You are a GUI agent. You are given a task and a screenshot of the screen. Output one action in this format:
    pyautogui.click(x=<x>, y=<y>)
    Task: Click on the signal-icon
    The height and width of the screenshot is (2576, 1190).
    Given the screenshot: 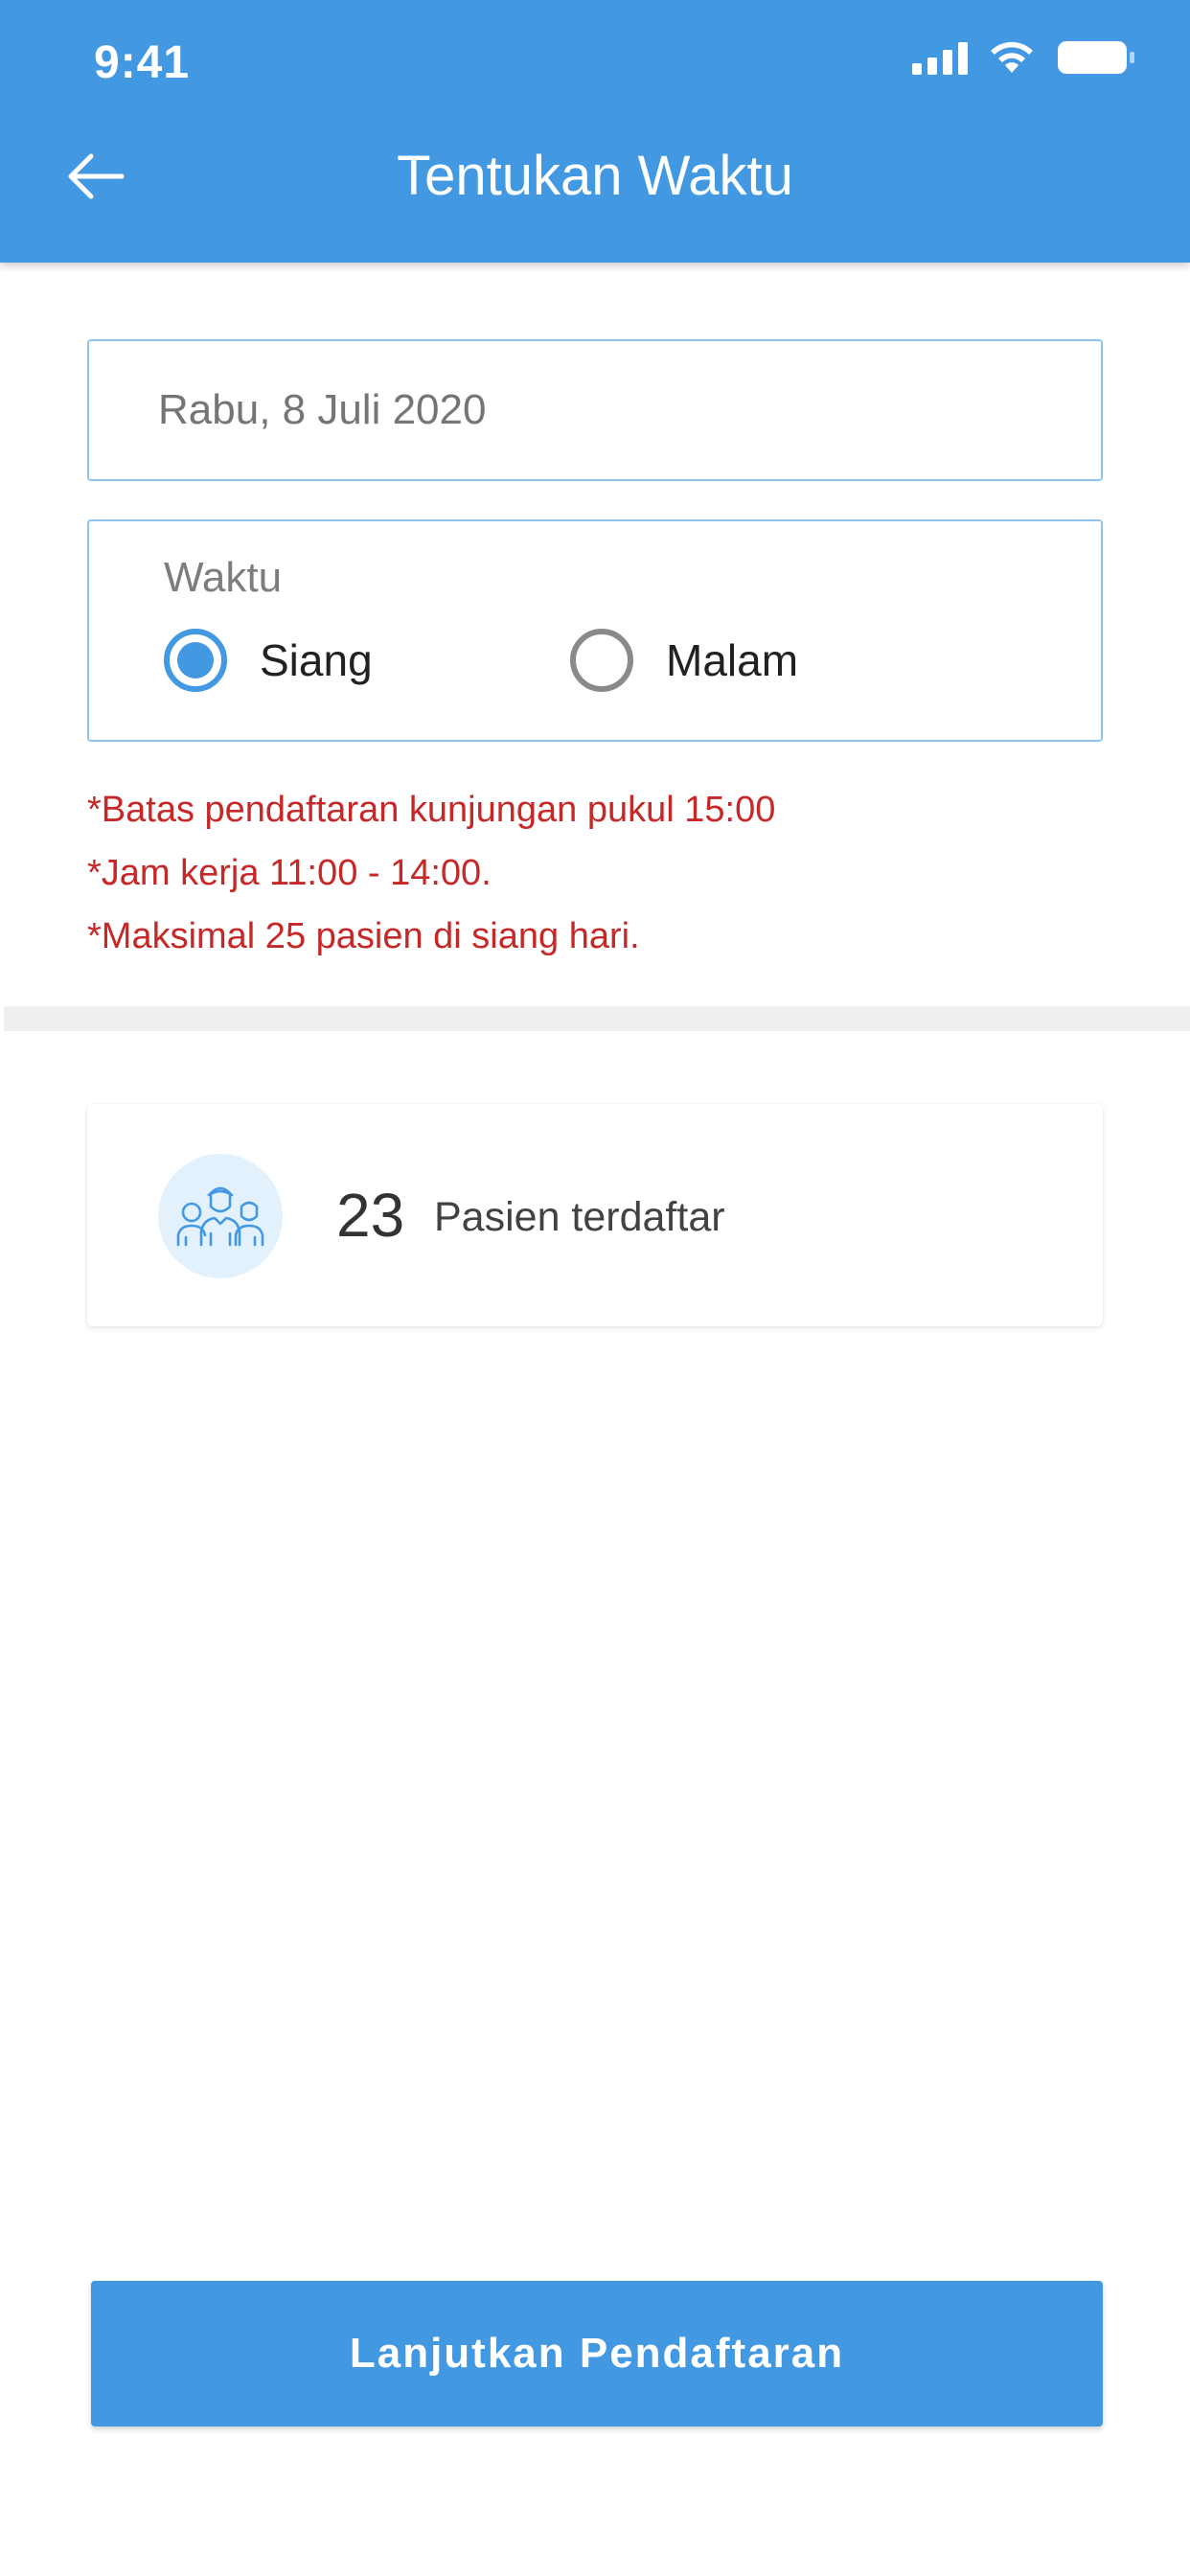 What is the action you would take?
    pyautogui.click(x=940, y=57)
    